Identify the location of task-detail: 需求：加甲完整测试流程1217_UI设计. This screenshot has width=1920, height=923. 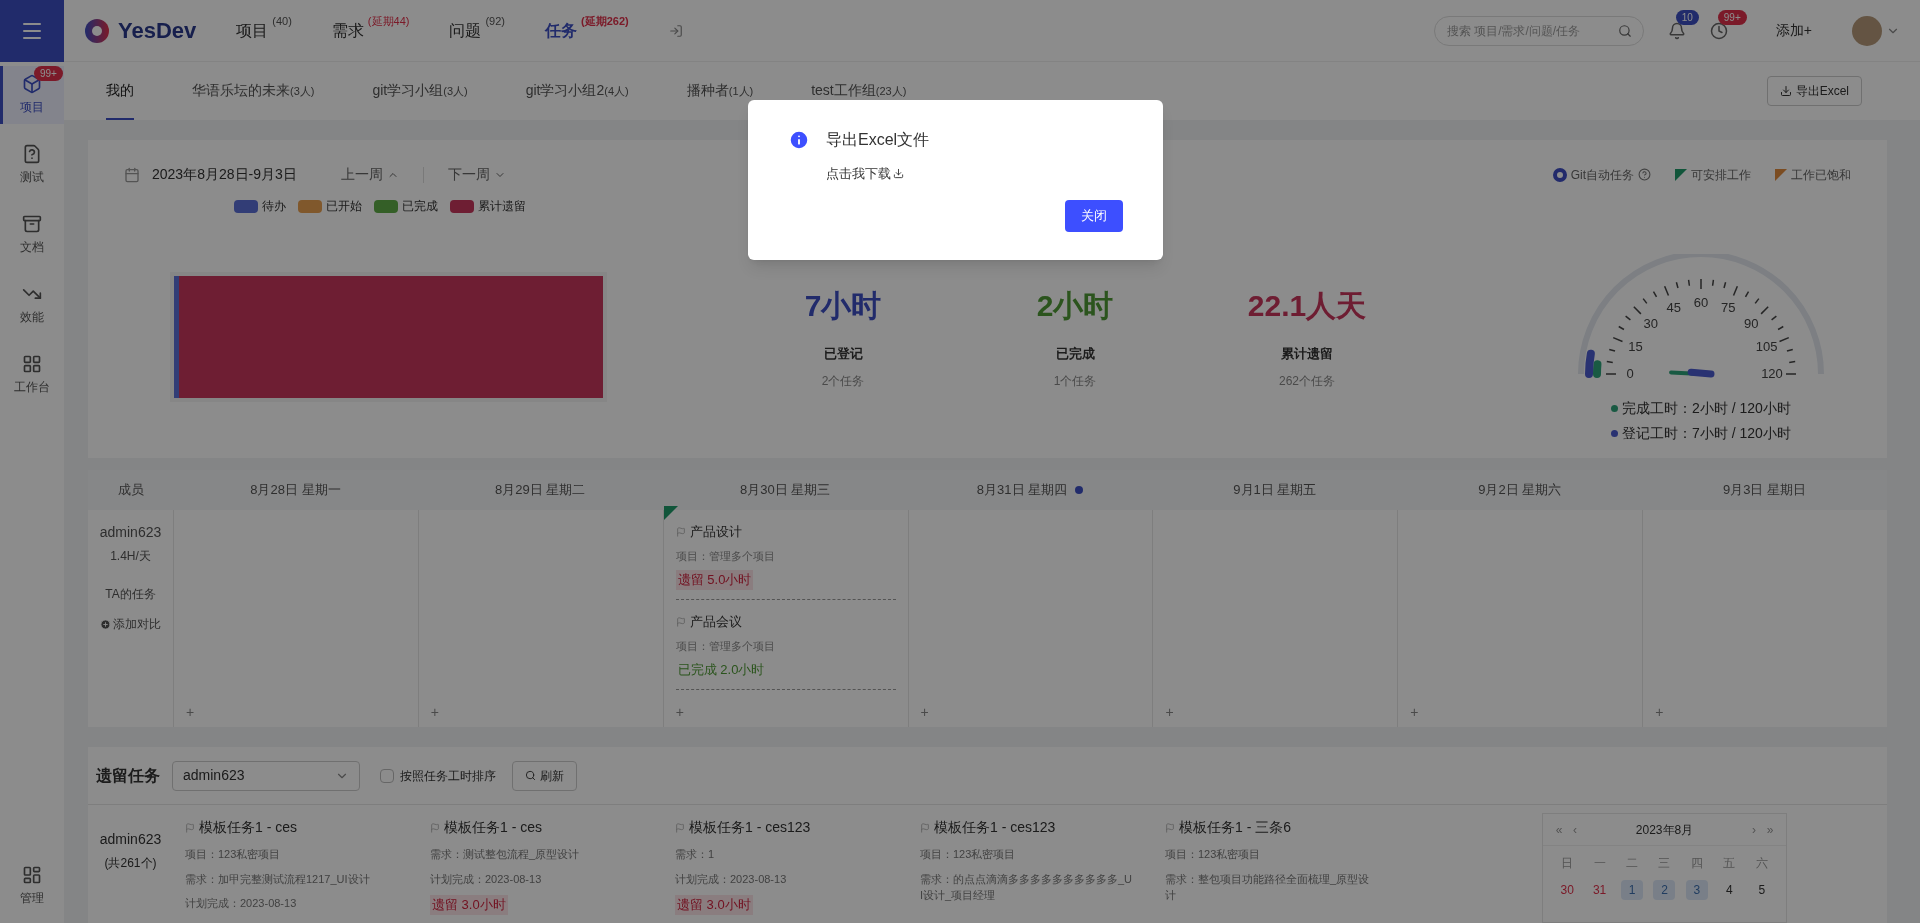
(278, 879).